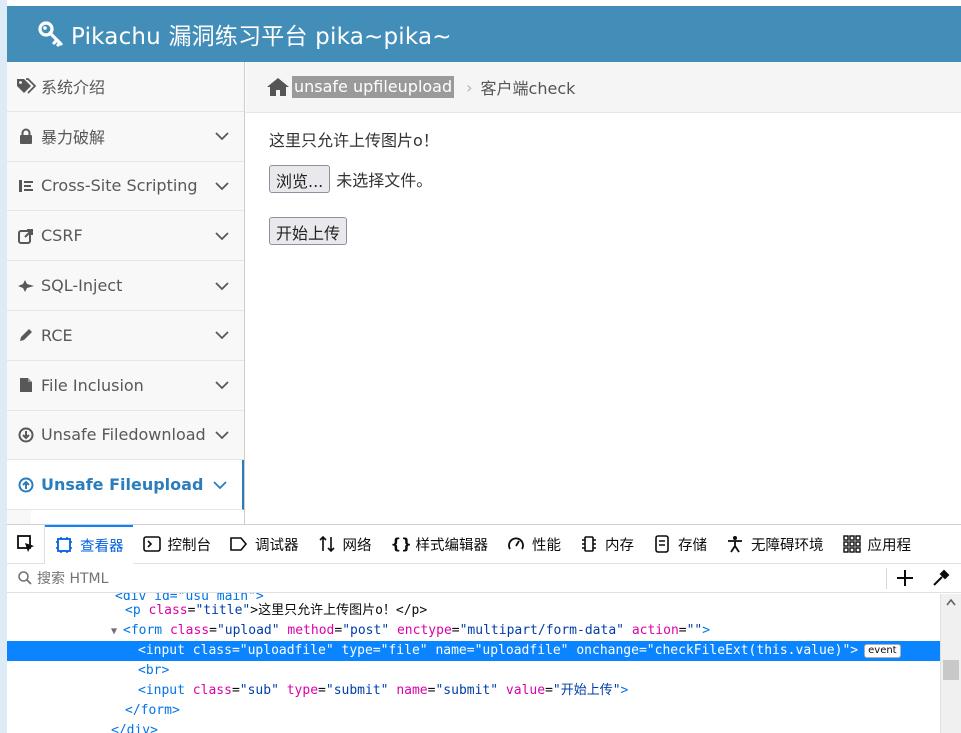  Describe the element at coordinates (57, 335) in the screenshot. I see `sidebar-item-label: RCE` at that location.